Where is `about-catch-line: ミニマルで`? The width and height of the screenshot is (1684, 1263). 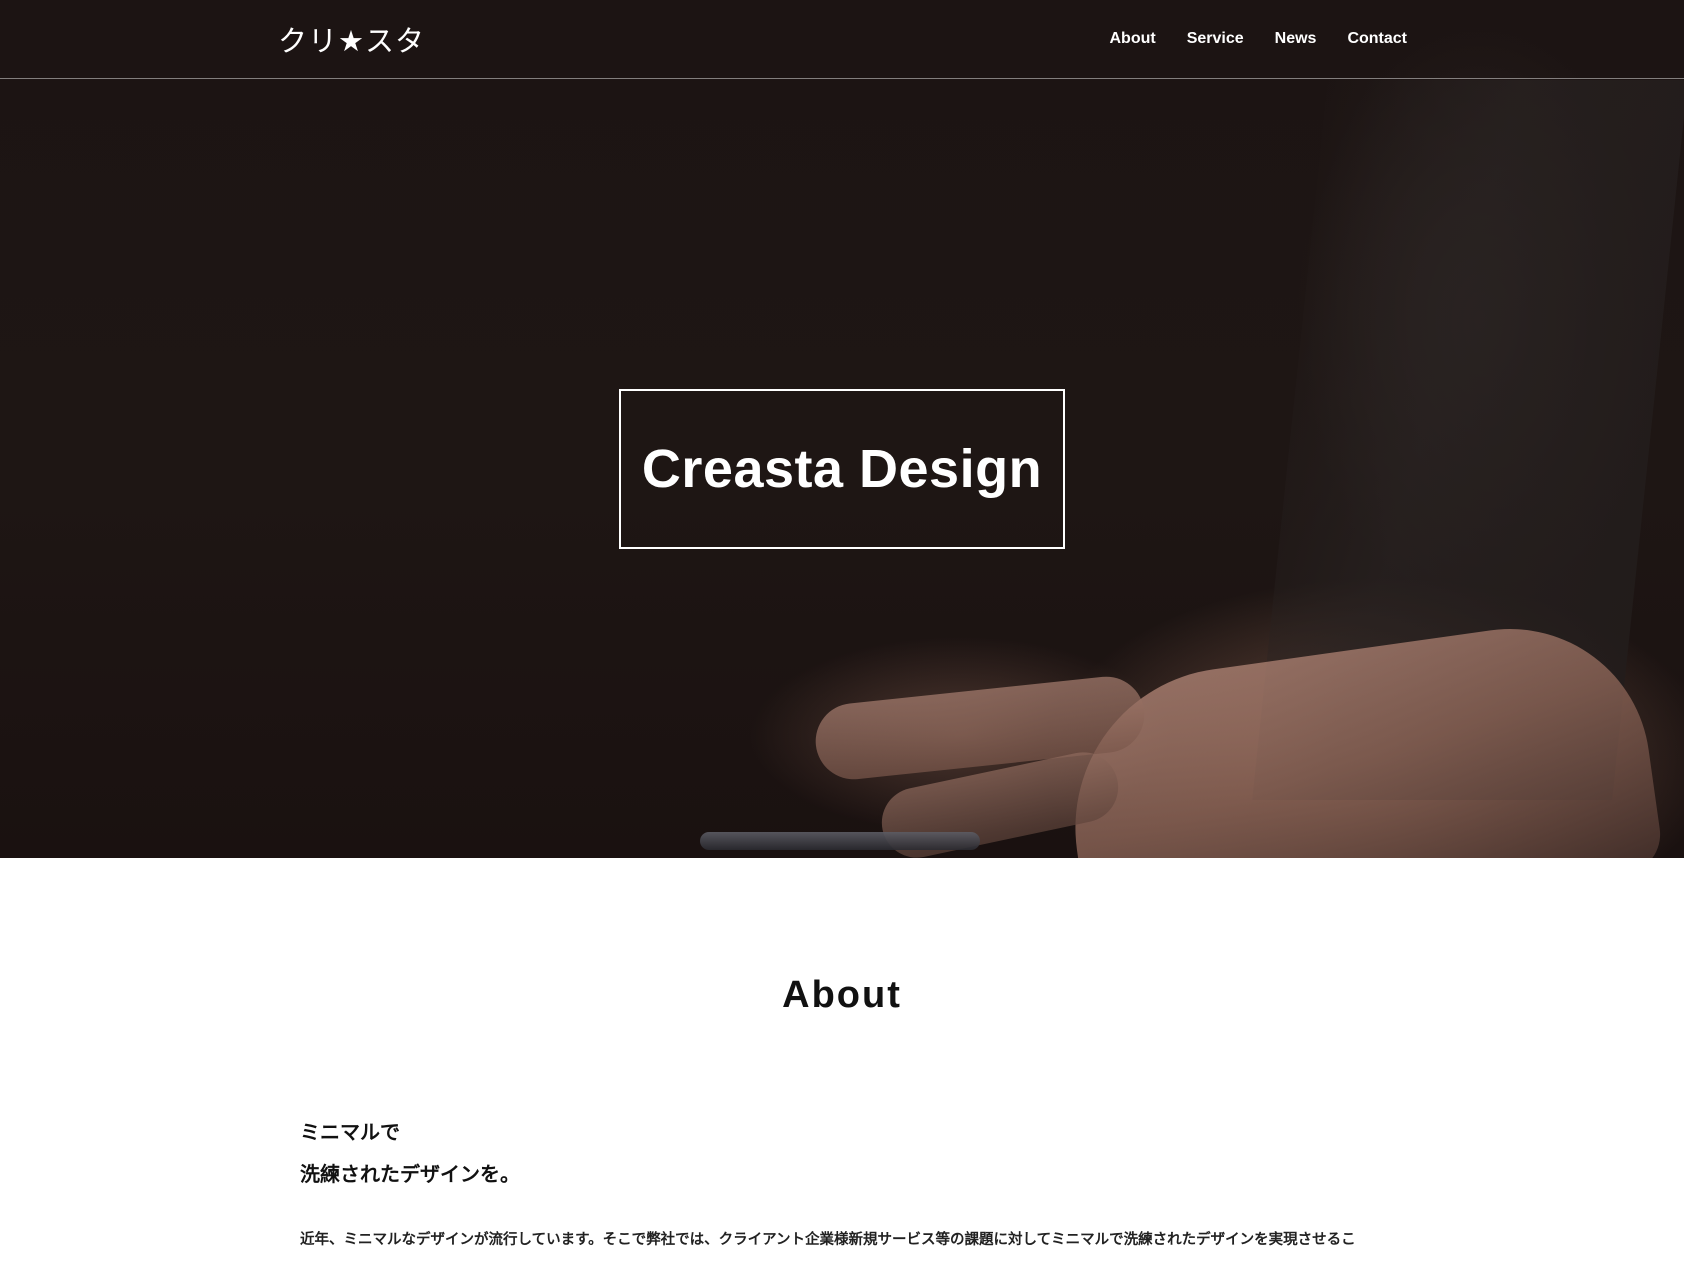
about-catch-line: ミニマルで is located at coordinates (350, 1132).